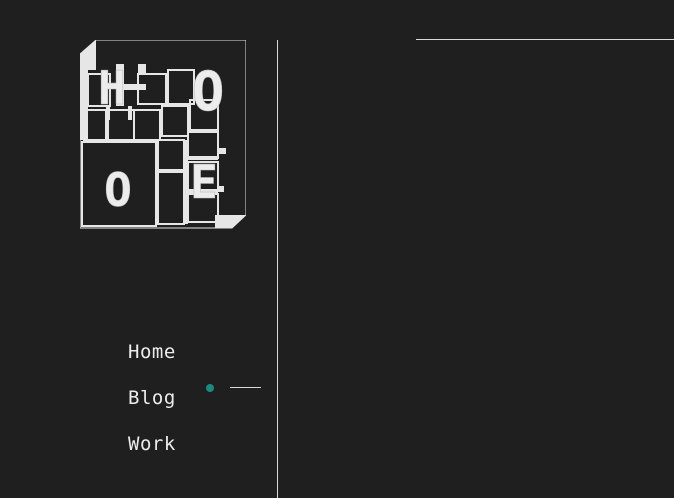 This screenshot has height=498, width=674. I want to click on sidebar-divider, so click(277, 269).